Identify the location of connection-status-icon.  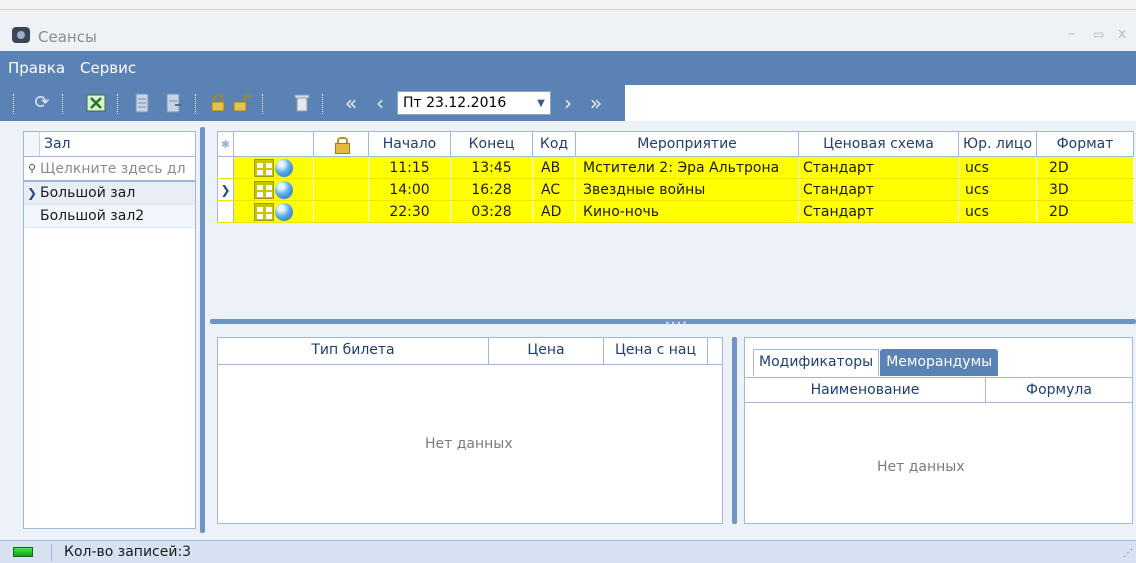
(23, 552).